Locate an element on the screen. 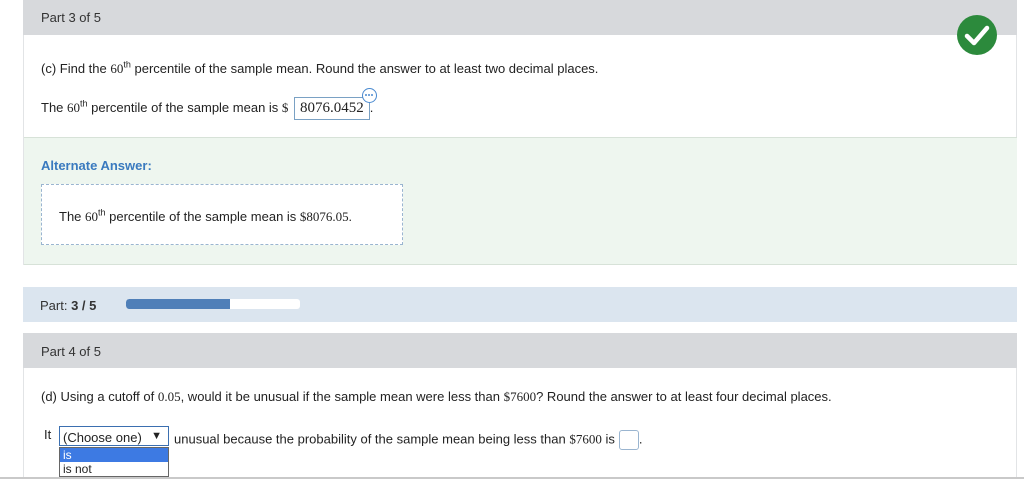 The image size is (1024, 479). probability-input is located at coordinates (628, 440).